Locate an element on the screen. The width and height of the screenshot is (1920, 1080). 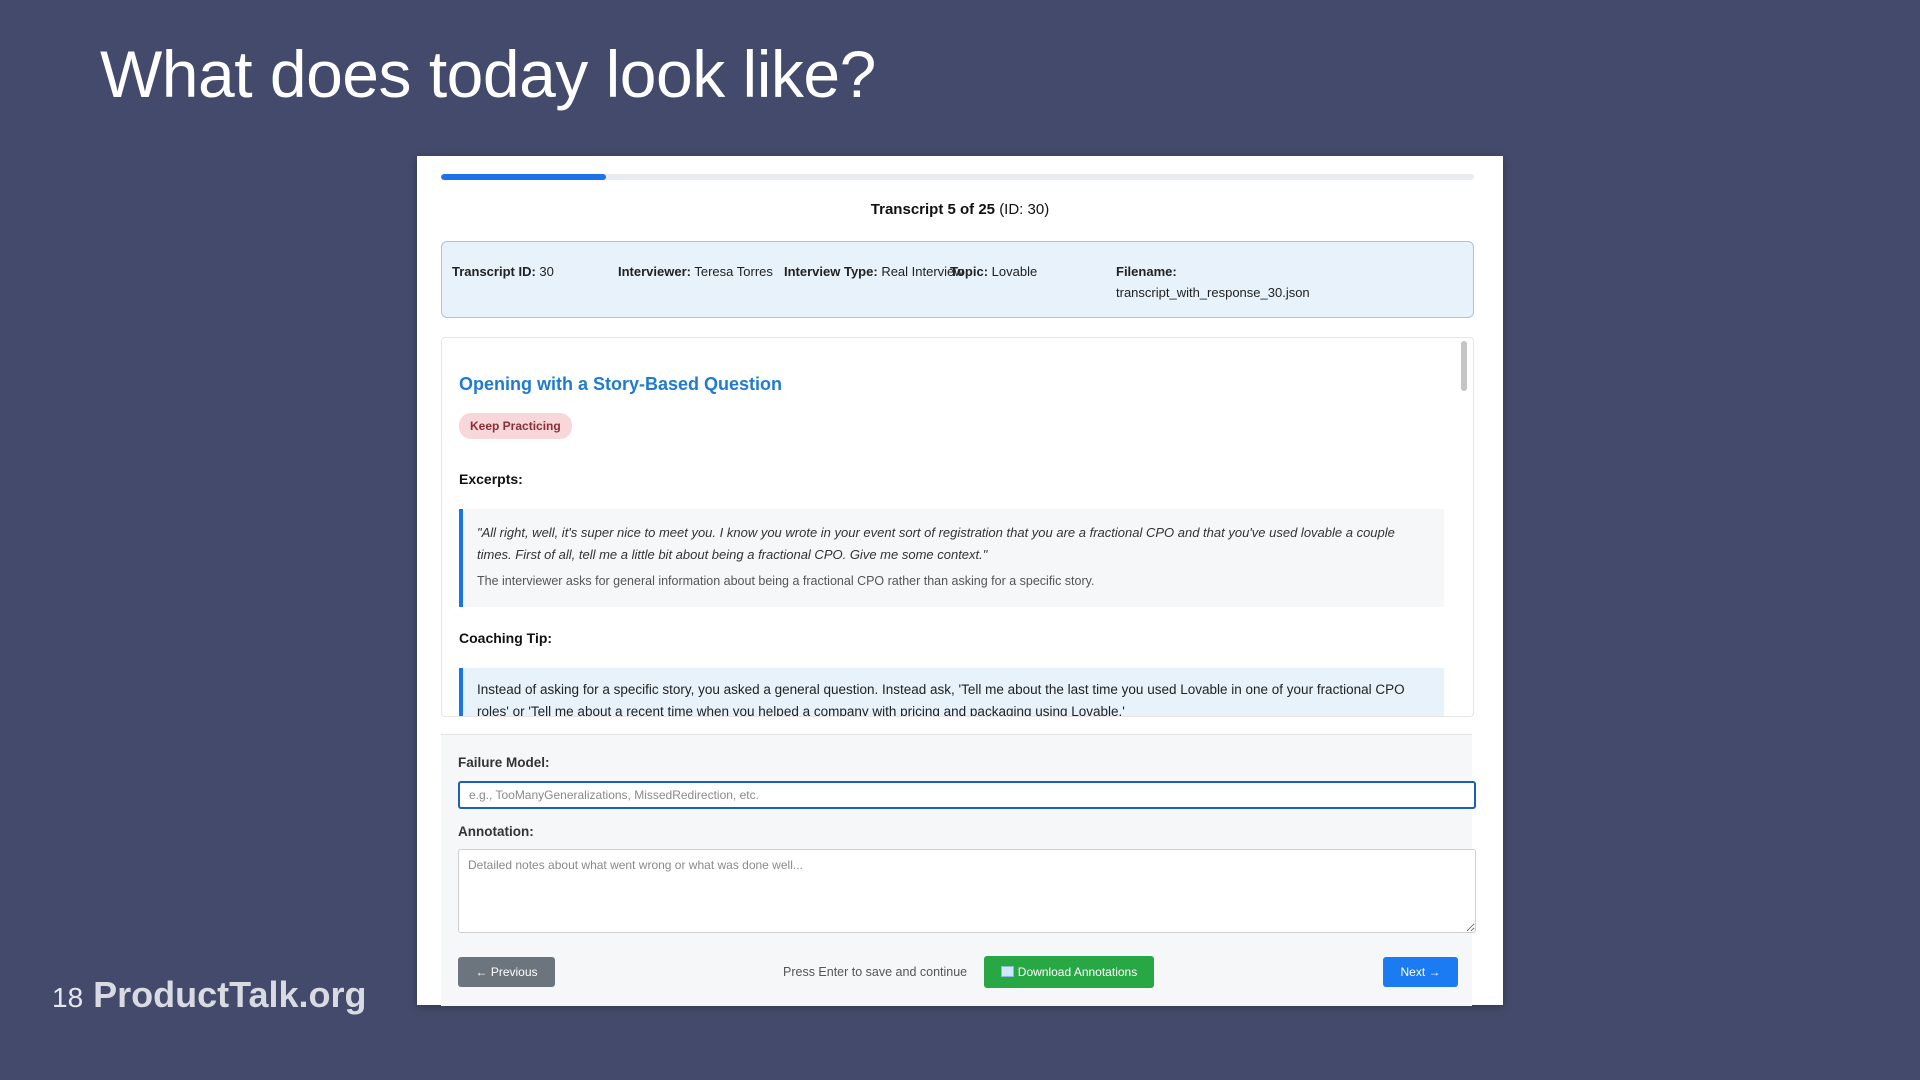
transcript-counter: Transcript 5 of 25 (ID: 30) is located at coordinates (960, 209).